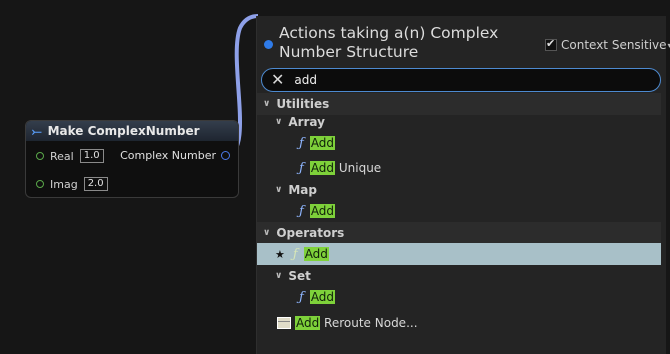  Describe the element at coordinates (459, 190) in the screenshot. I see `category-map: ∨ Map` at that location.